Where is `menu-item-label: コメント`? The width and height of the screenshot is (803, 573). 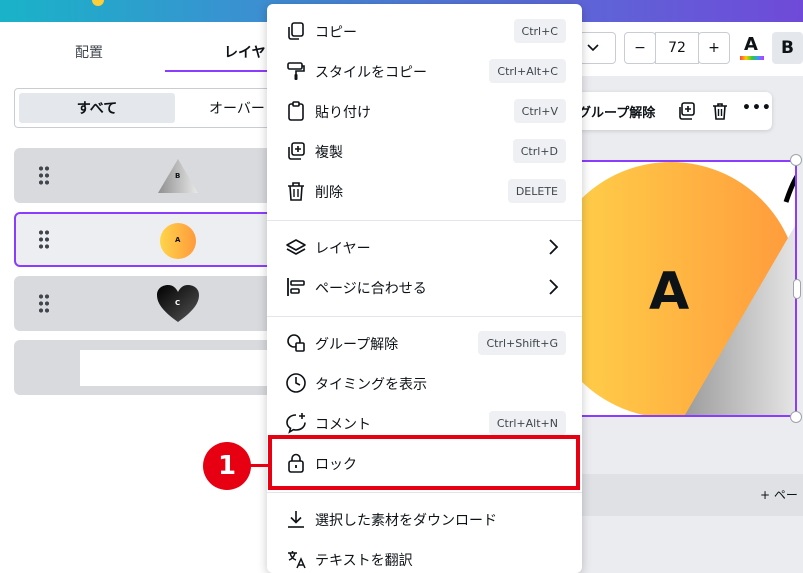
menu-item-label: コメント is located at coordinates (343, 425).